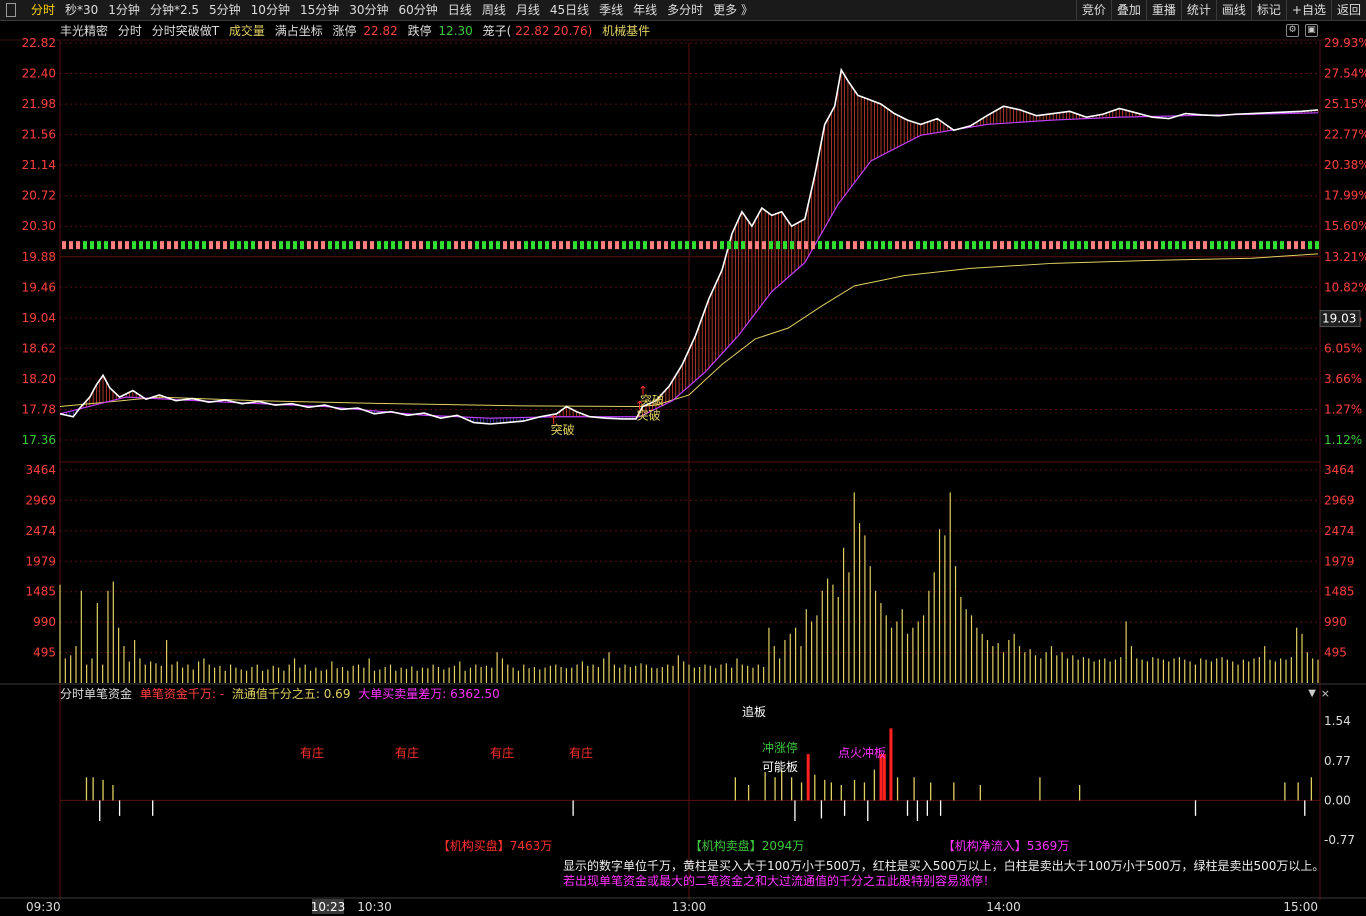 Image resolution: width=1366 pixels, height=916 pixels. Describe the element at coordinates (39, 165) in the screenshot. I see `price-left-tick: 21.14` at that location.